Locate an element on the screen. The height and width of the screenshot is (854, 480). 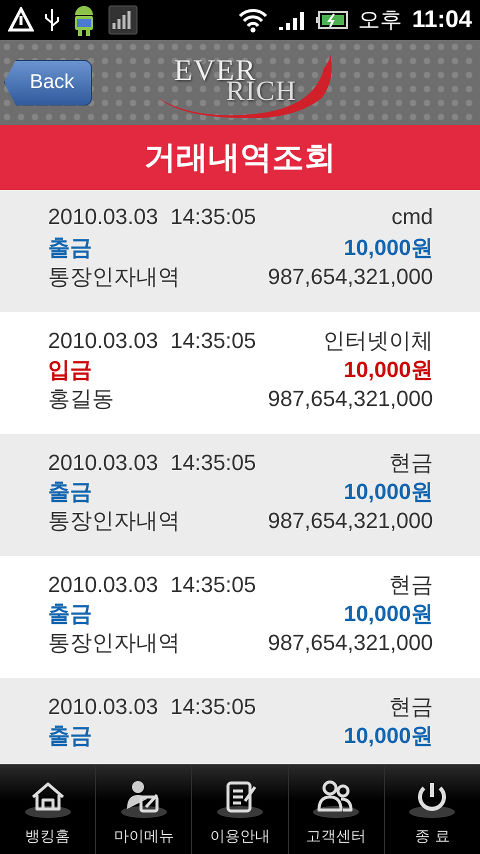
transaction-row: 2010.03.03 14:35:05 현금 출금 10,000원 is located at coordinates (240, 721).